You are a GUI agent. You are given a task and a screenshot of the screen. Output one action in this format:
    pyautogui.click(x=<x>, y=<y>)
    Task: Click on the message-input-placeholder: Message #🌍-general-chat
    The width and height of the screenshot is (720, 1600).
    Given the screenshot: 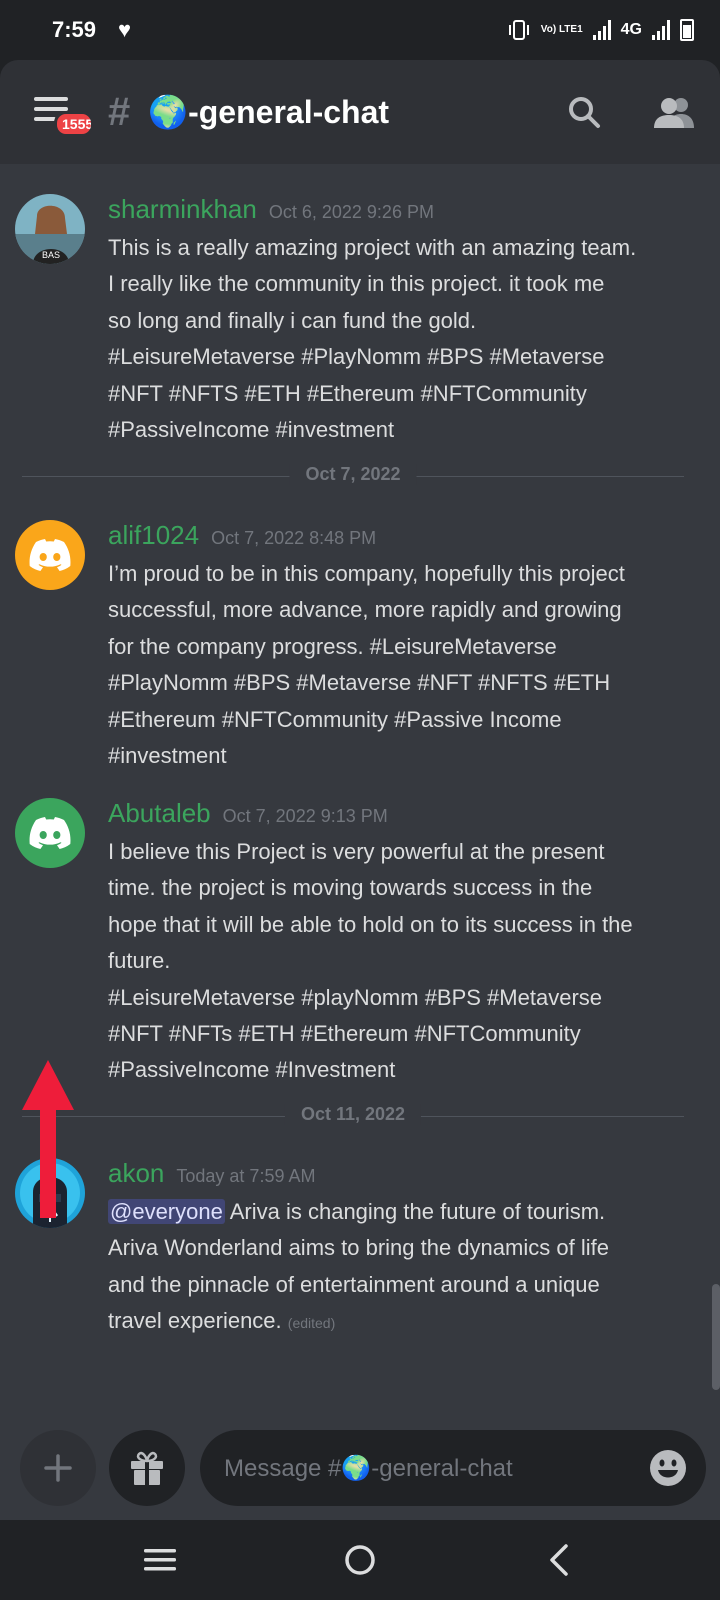 What is the action you would take?
    pyautogui.click(x=368, y=1468)
    